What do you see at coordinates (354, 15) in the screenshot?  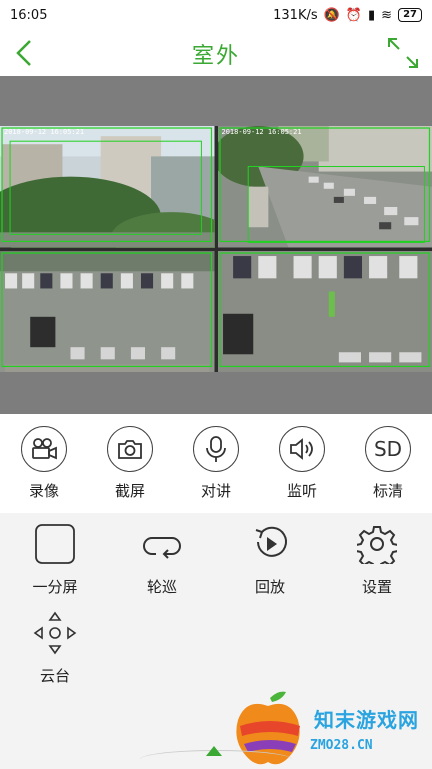 I see `alarm-icon: ⏰` at bounding box center [354, 15].